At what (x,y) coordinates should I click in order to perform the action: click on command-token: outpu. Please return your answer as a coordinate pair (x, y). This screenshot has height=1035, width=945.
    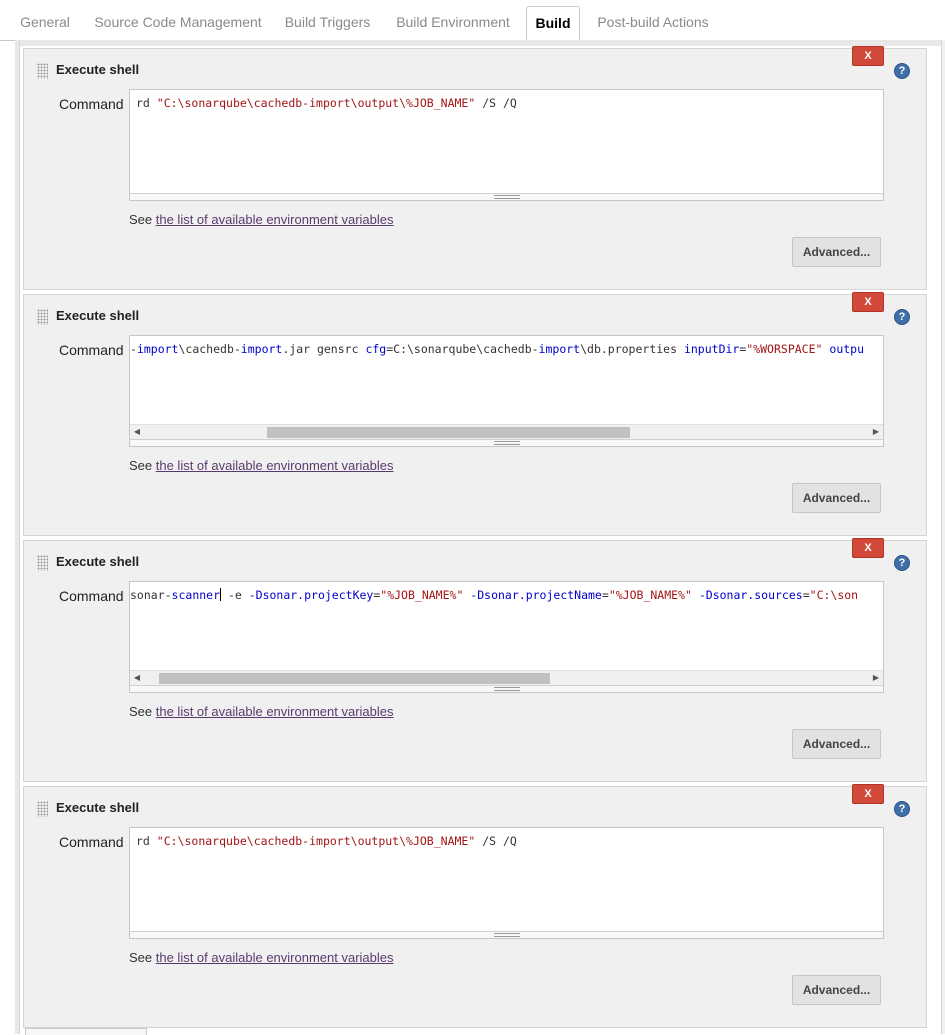
    Looking at the image, I should click on (847, 349).